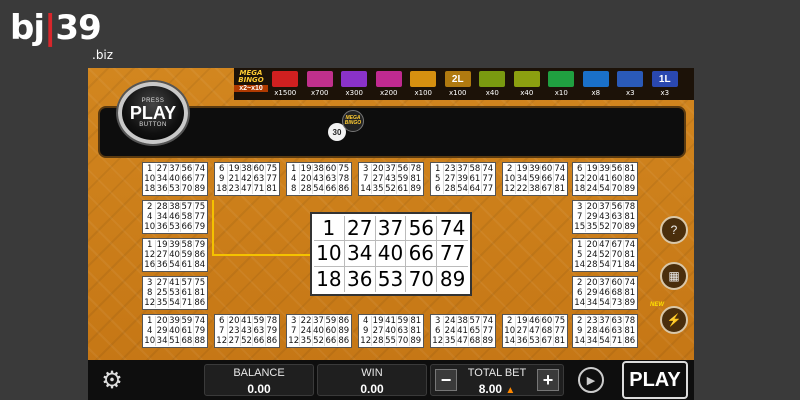 This screenshot has width=800, height=400. Describe the element at coordinates (234, 179) in the screenshot. I see `card-number: 21` at that location.